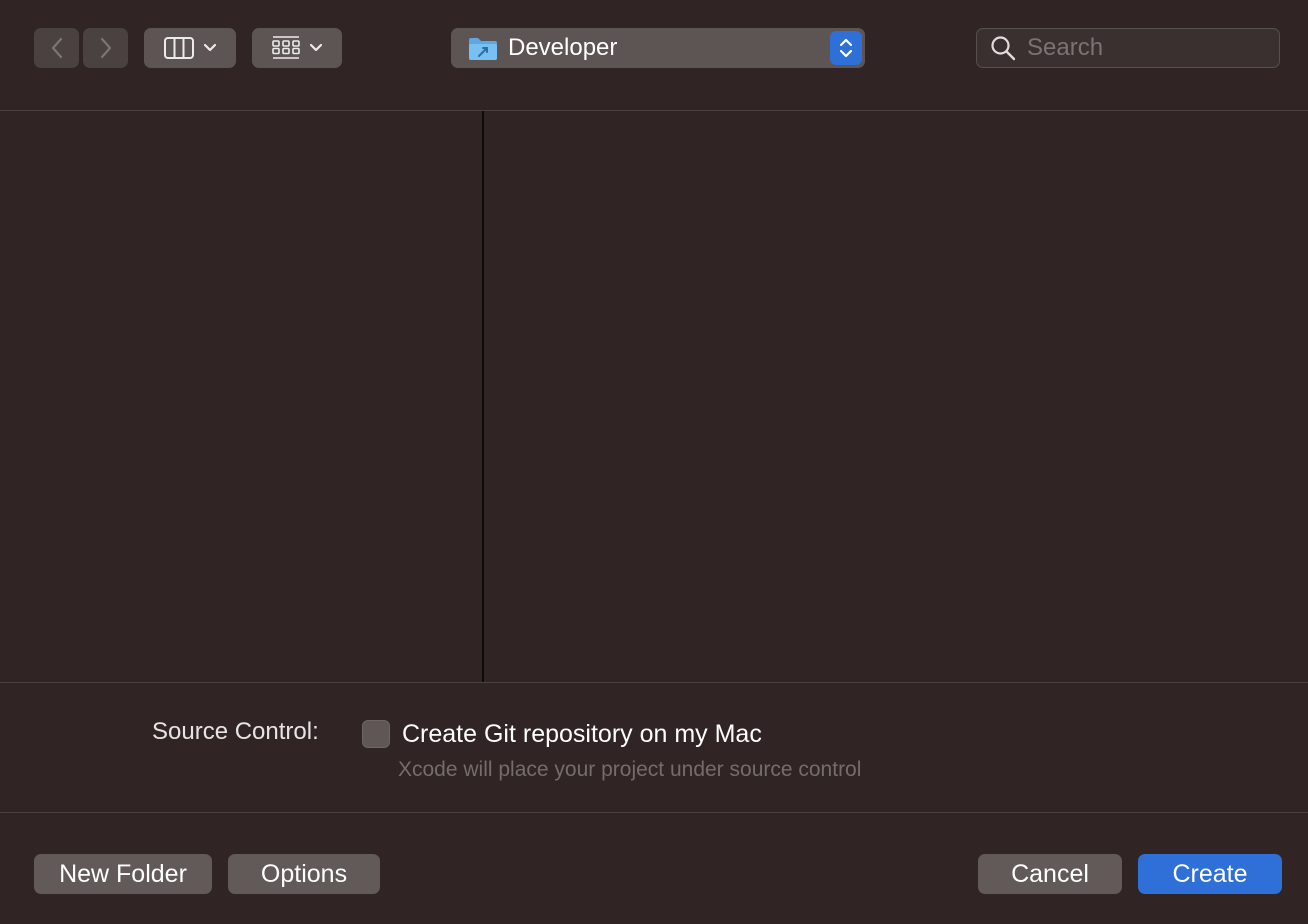 Image resolution: width=1308 pixels, height=924 pixels. I want to click on group-by-button, so click(297, 48).